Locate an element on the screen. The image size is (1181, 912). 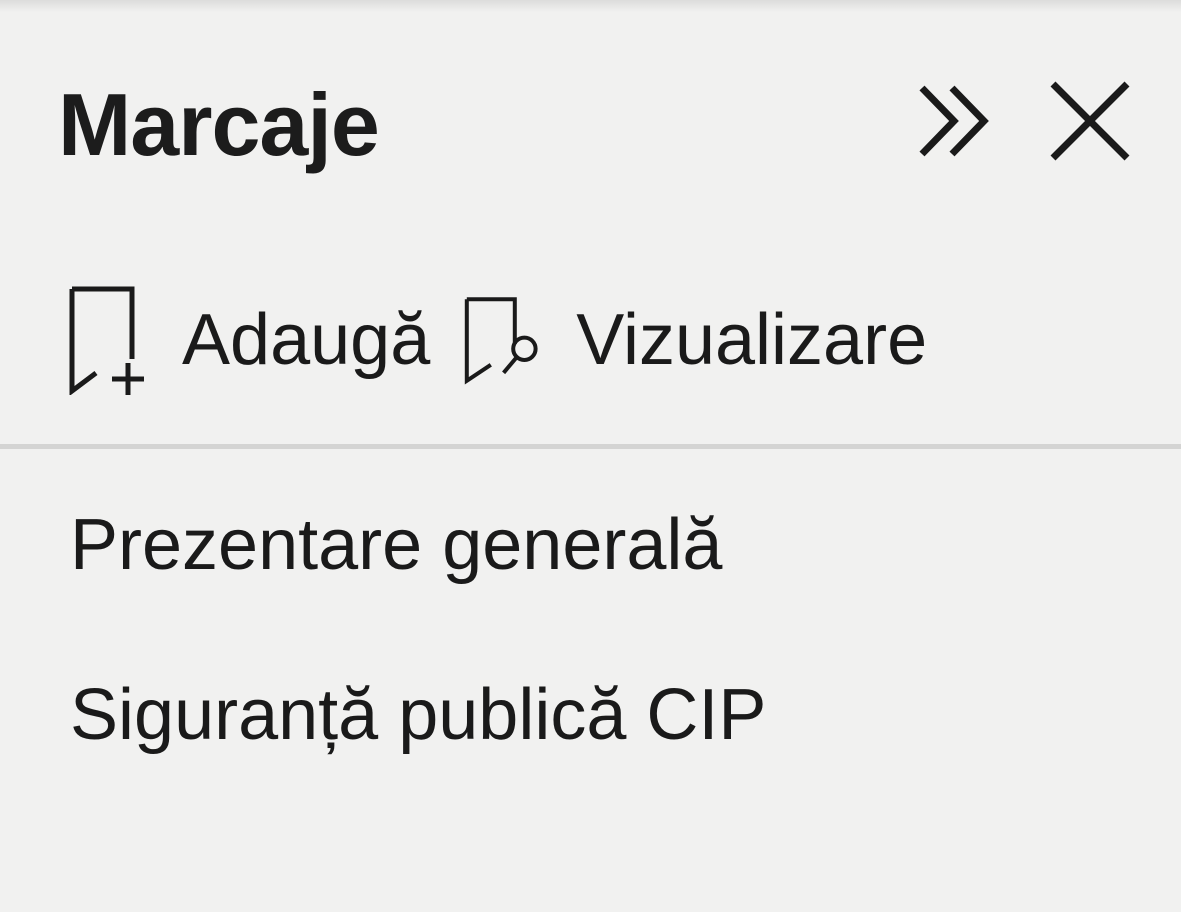
bookmark-add-icon is located at coordinates (106, 340).